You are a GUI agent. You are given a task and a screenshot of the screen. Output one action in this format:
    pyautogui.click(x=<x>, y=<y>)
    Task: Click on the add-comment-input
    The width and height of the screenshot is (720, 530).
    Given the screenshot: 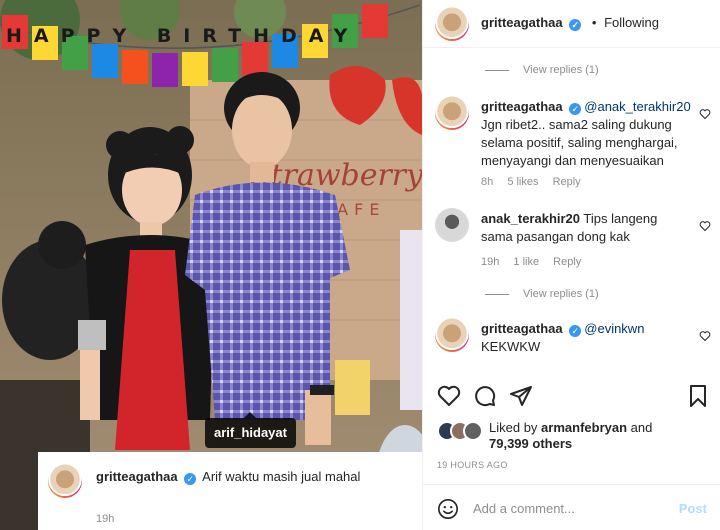 What is the action you would take?
    pyautogui.click(x=568, y=508)
    